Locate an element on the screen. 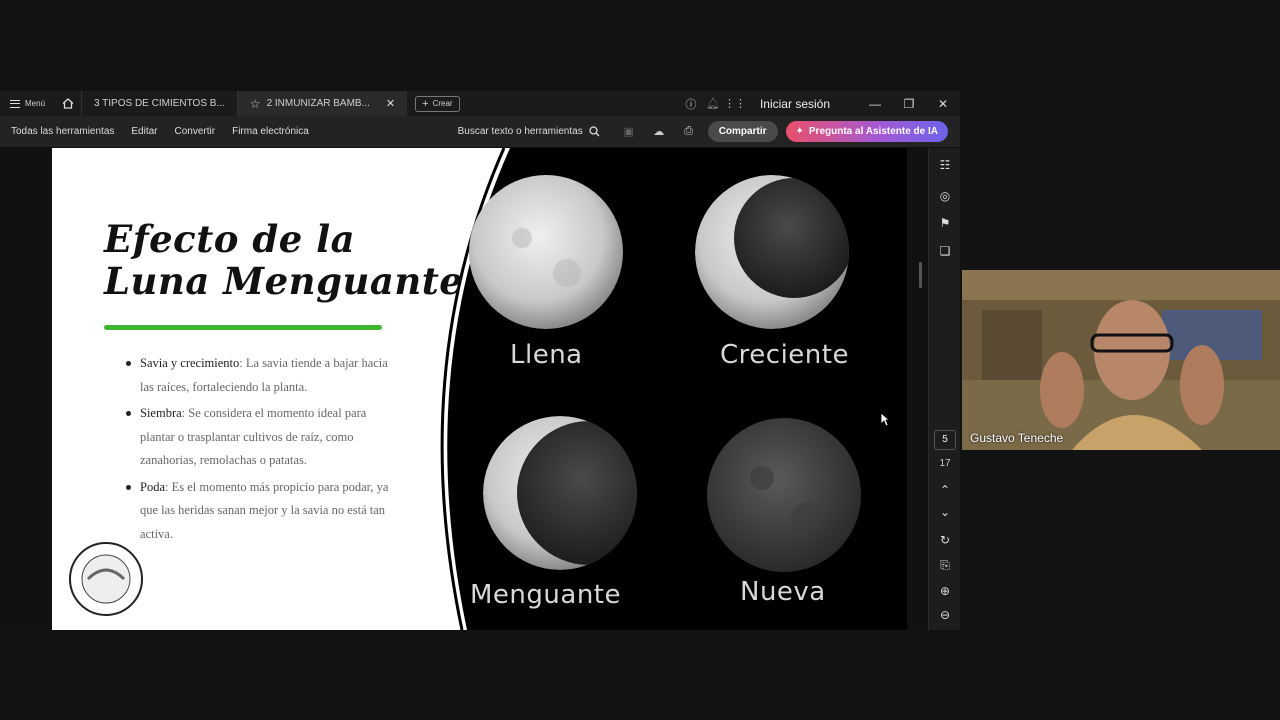 This screenshot has width=1280, height=720. hamburger-icon is located at coordinates (15, 103).